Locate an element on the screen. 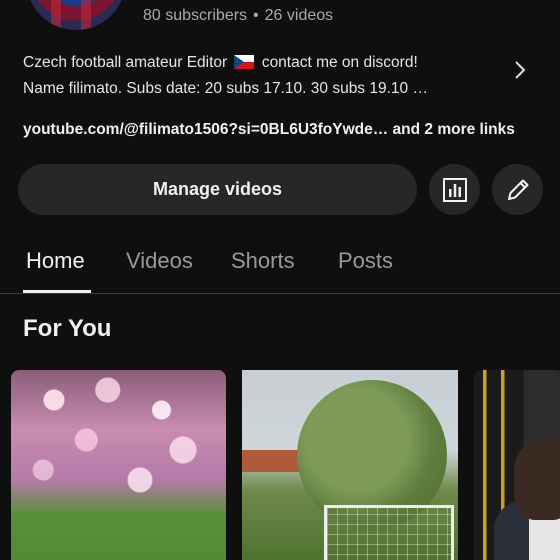  channel-stats: 80 subscribers • 26 videos is located at coordinates (238, 16).